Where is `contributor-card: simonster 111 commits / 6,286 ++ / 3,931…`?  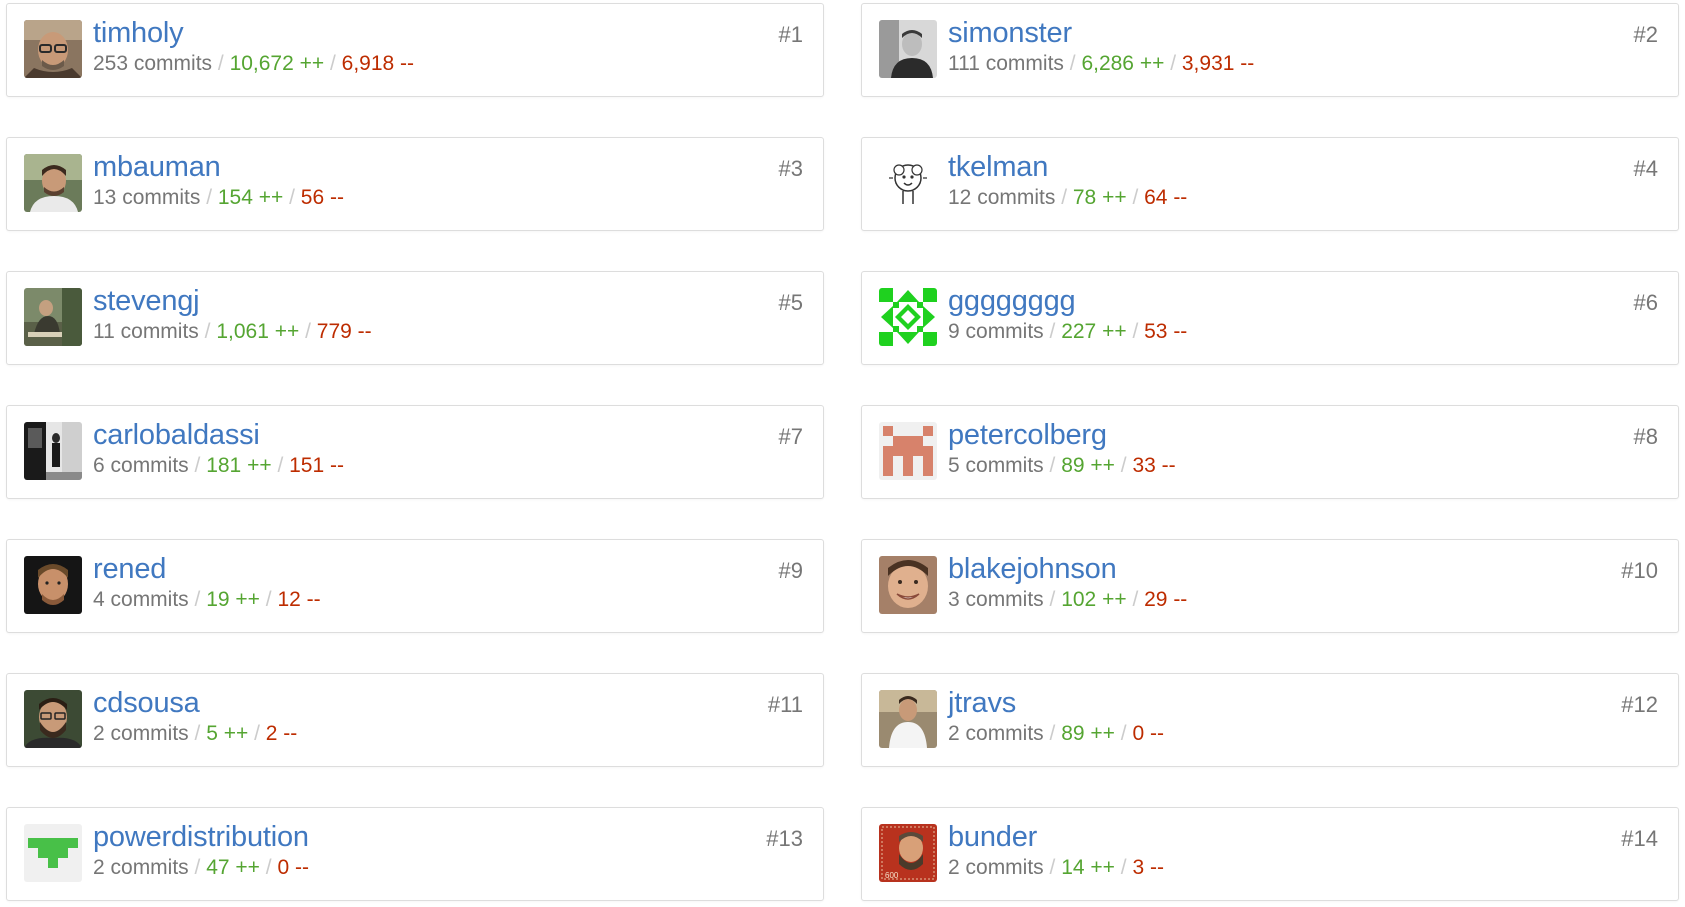
contributor-card: simonster 111 commits / 6,286 ++ / 3,931… is located at coordinates (1270, 50).